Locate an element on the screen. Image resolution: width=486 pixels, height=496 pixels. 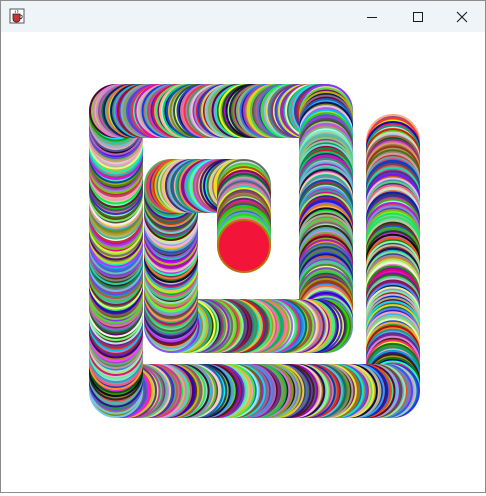
minimize-button is located at coordinates (372, 16).